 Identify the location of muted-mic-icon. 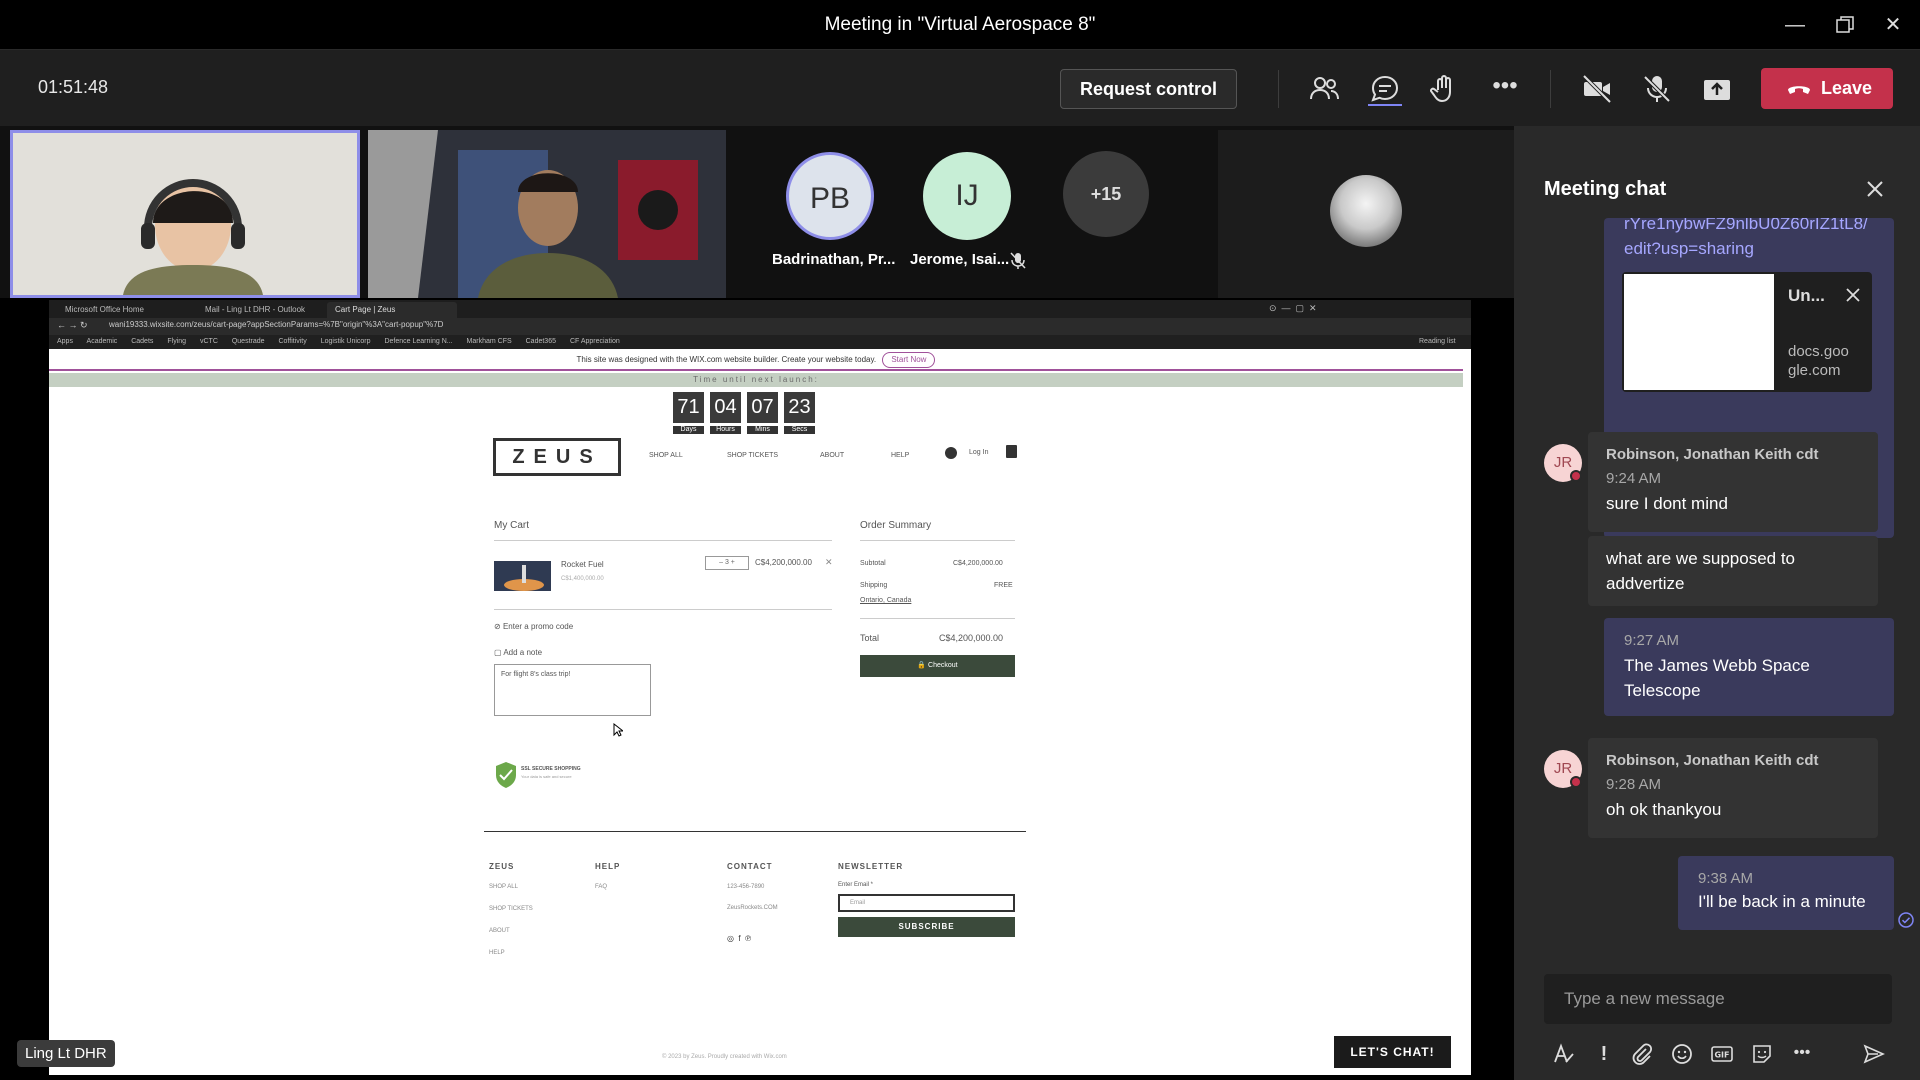
(1018, 260).